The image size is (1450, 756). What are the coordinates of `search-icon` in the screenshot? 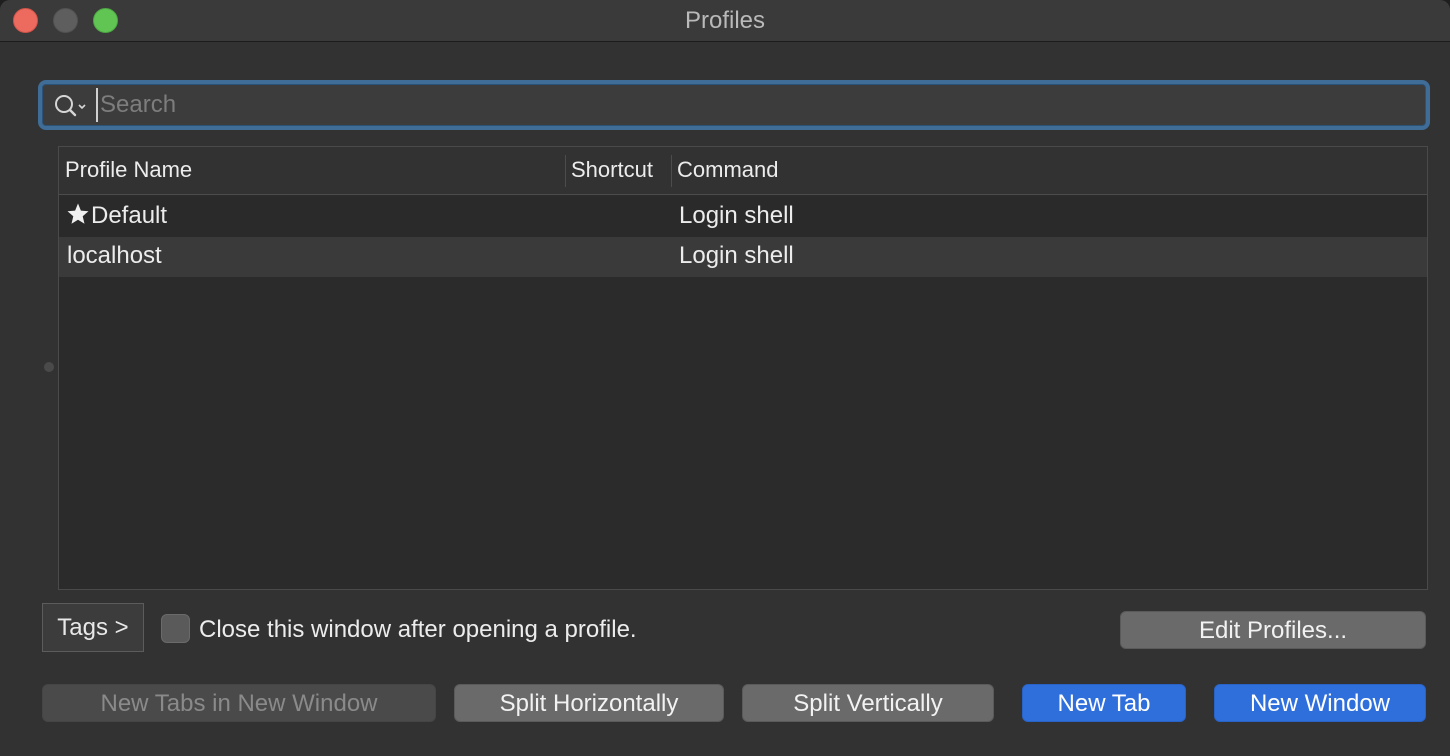 It's located at (72, 106).